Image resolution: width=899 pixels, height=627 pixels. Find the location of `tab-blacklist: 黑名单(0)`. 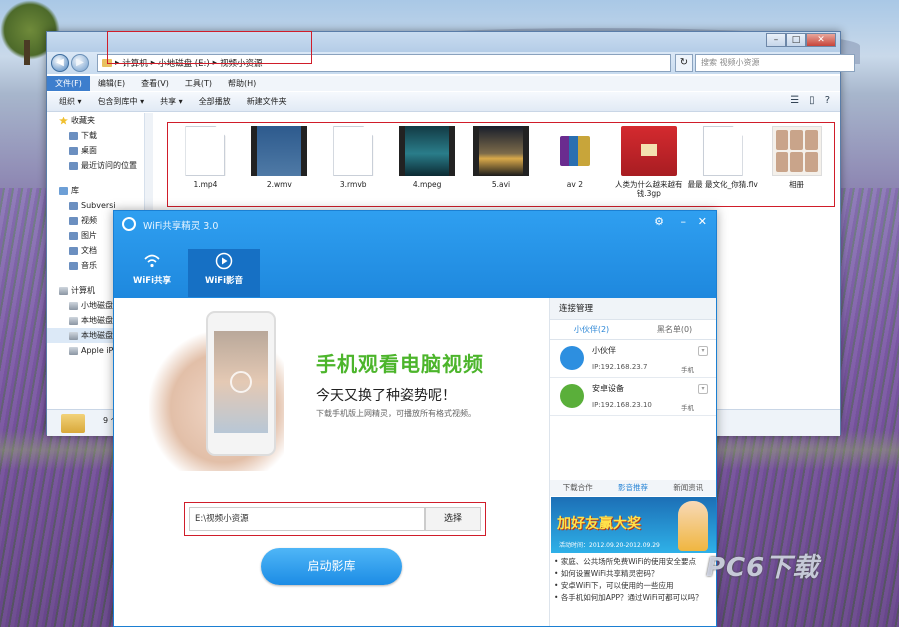

tab-blacklist: 黑名单(0) is located at coordinates (674, 329).